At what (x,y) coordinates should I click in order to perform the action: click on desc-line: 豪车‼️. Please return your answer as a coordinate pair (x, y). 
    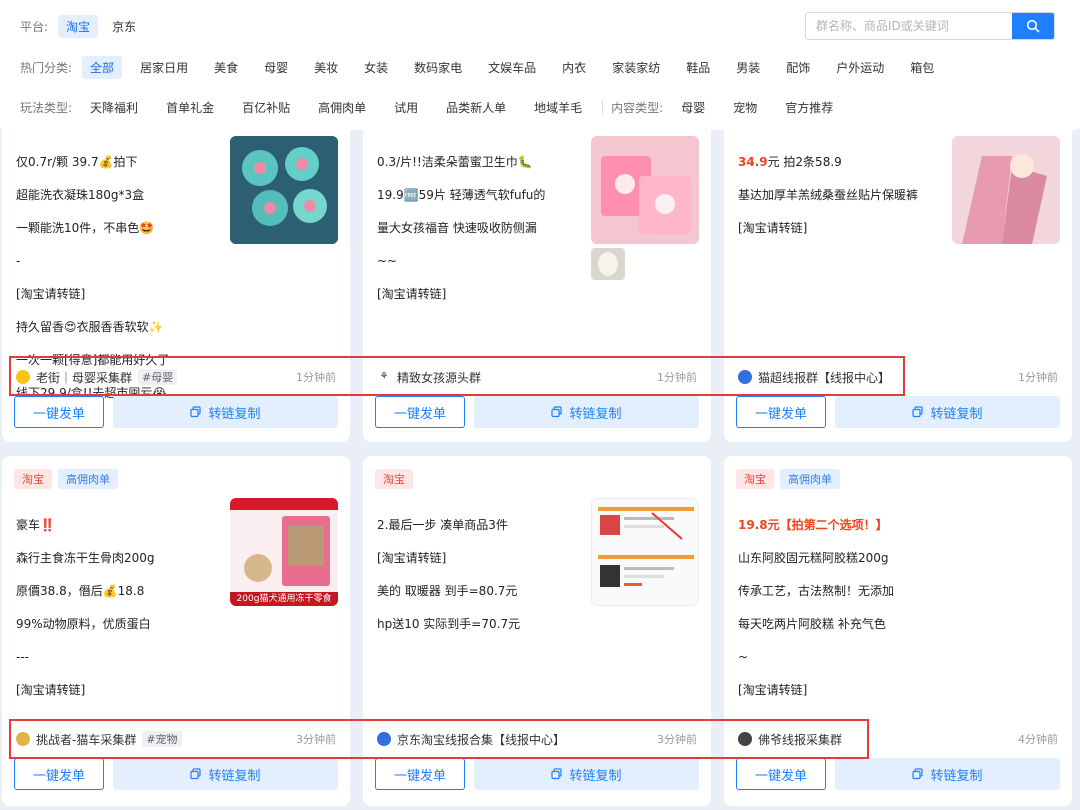
    Looking at the image, I should click on (35, 524).